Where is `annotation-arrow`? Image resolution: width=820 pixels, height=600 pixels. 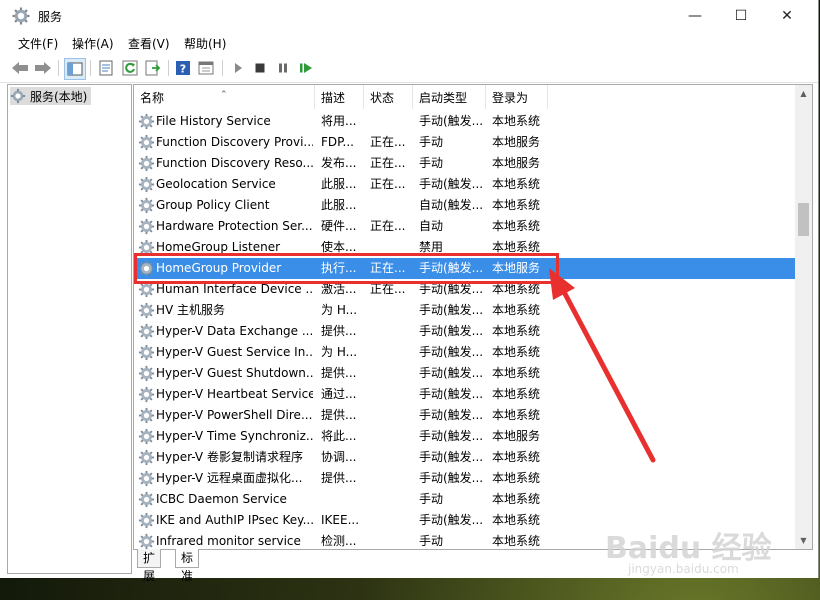 annotation-arrow is located at coordinates (602, 365).